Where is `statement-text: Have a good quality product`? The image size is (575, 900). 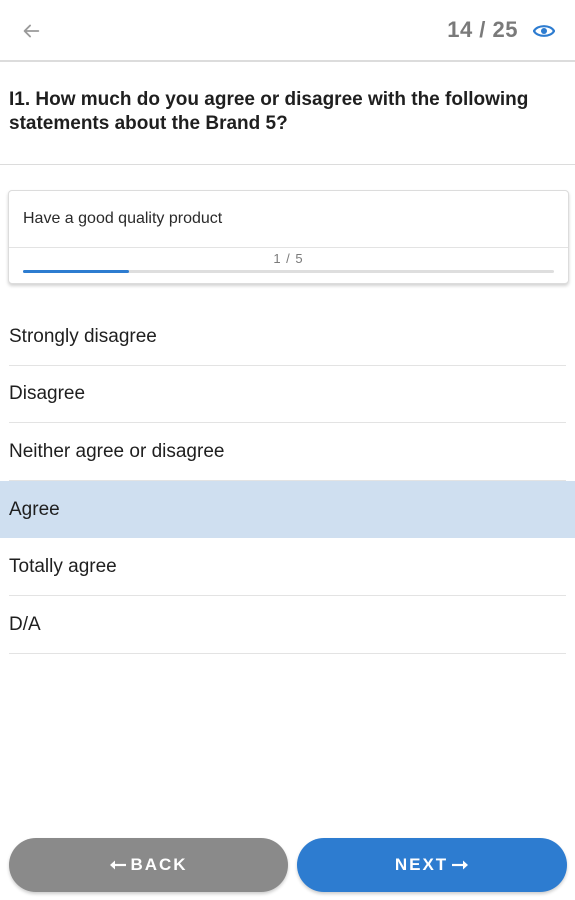 statement-text: Have a good quality product is located at coordinates (123, 218).